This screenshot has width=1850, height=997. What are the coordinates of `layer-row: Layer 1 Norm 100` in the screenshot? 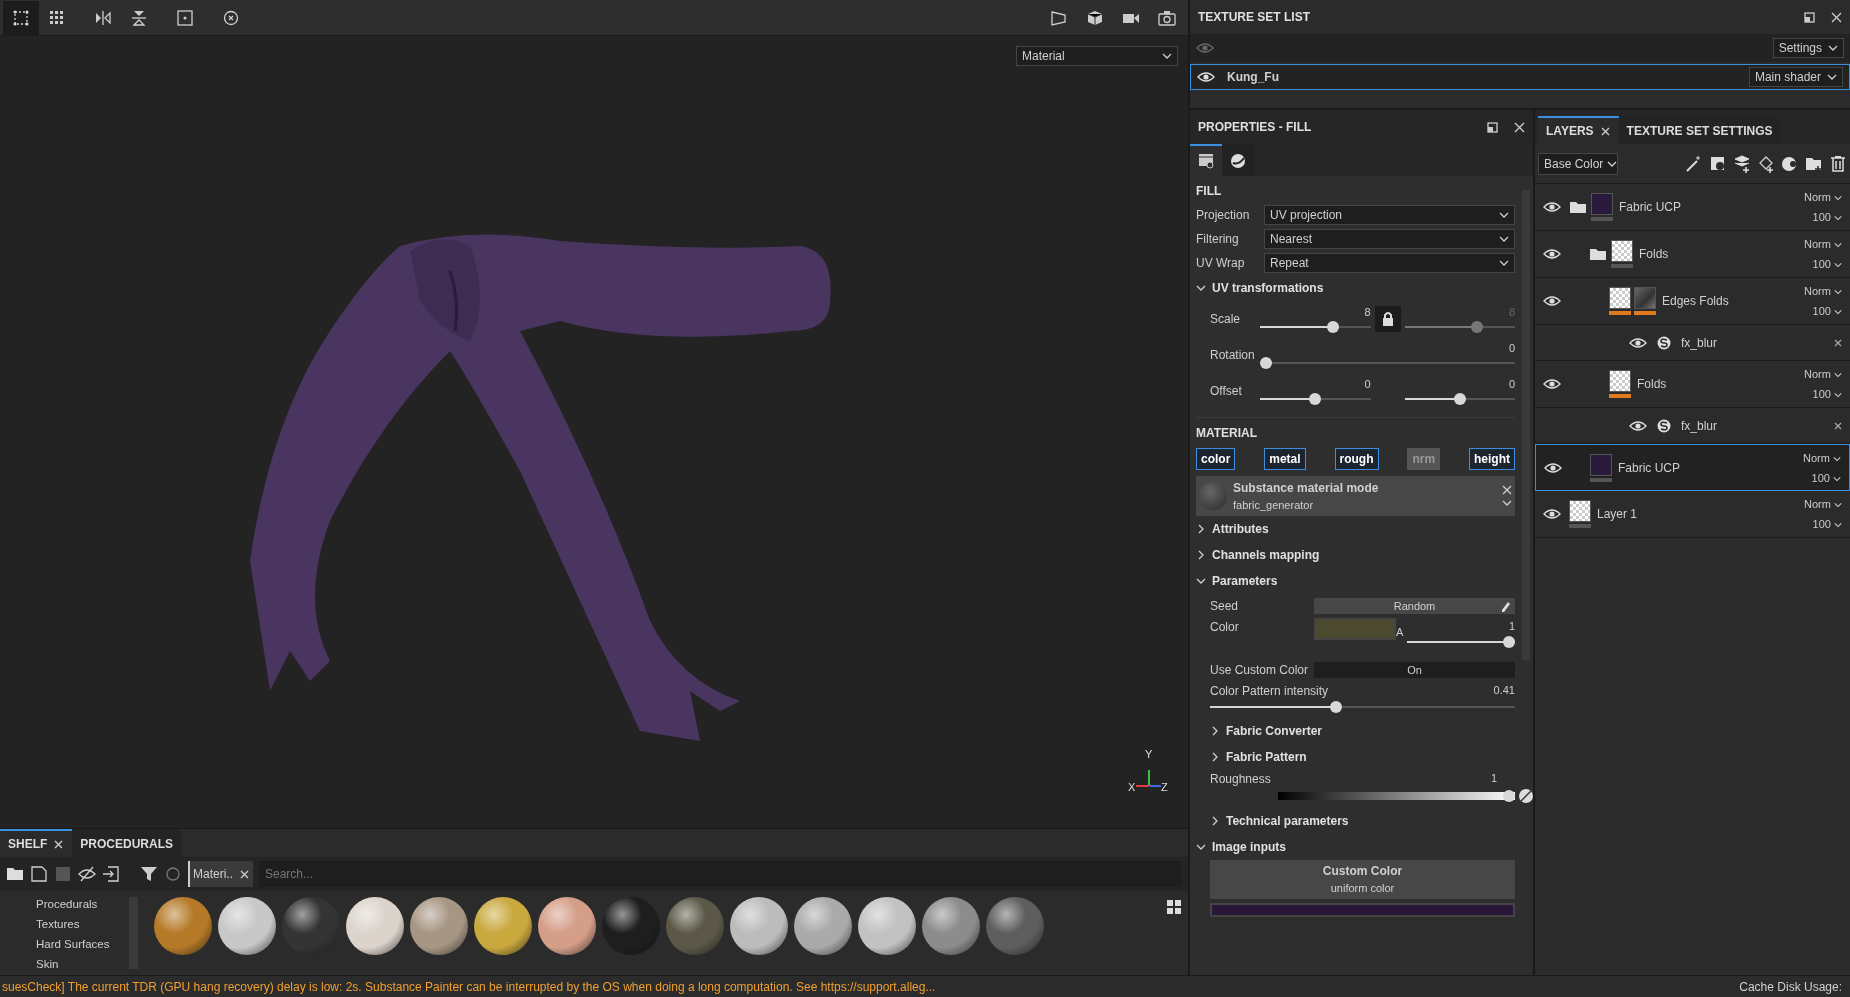 It's located at (1692, 514).